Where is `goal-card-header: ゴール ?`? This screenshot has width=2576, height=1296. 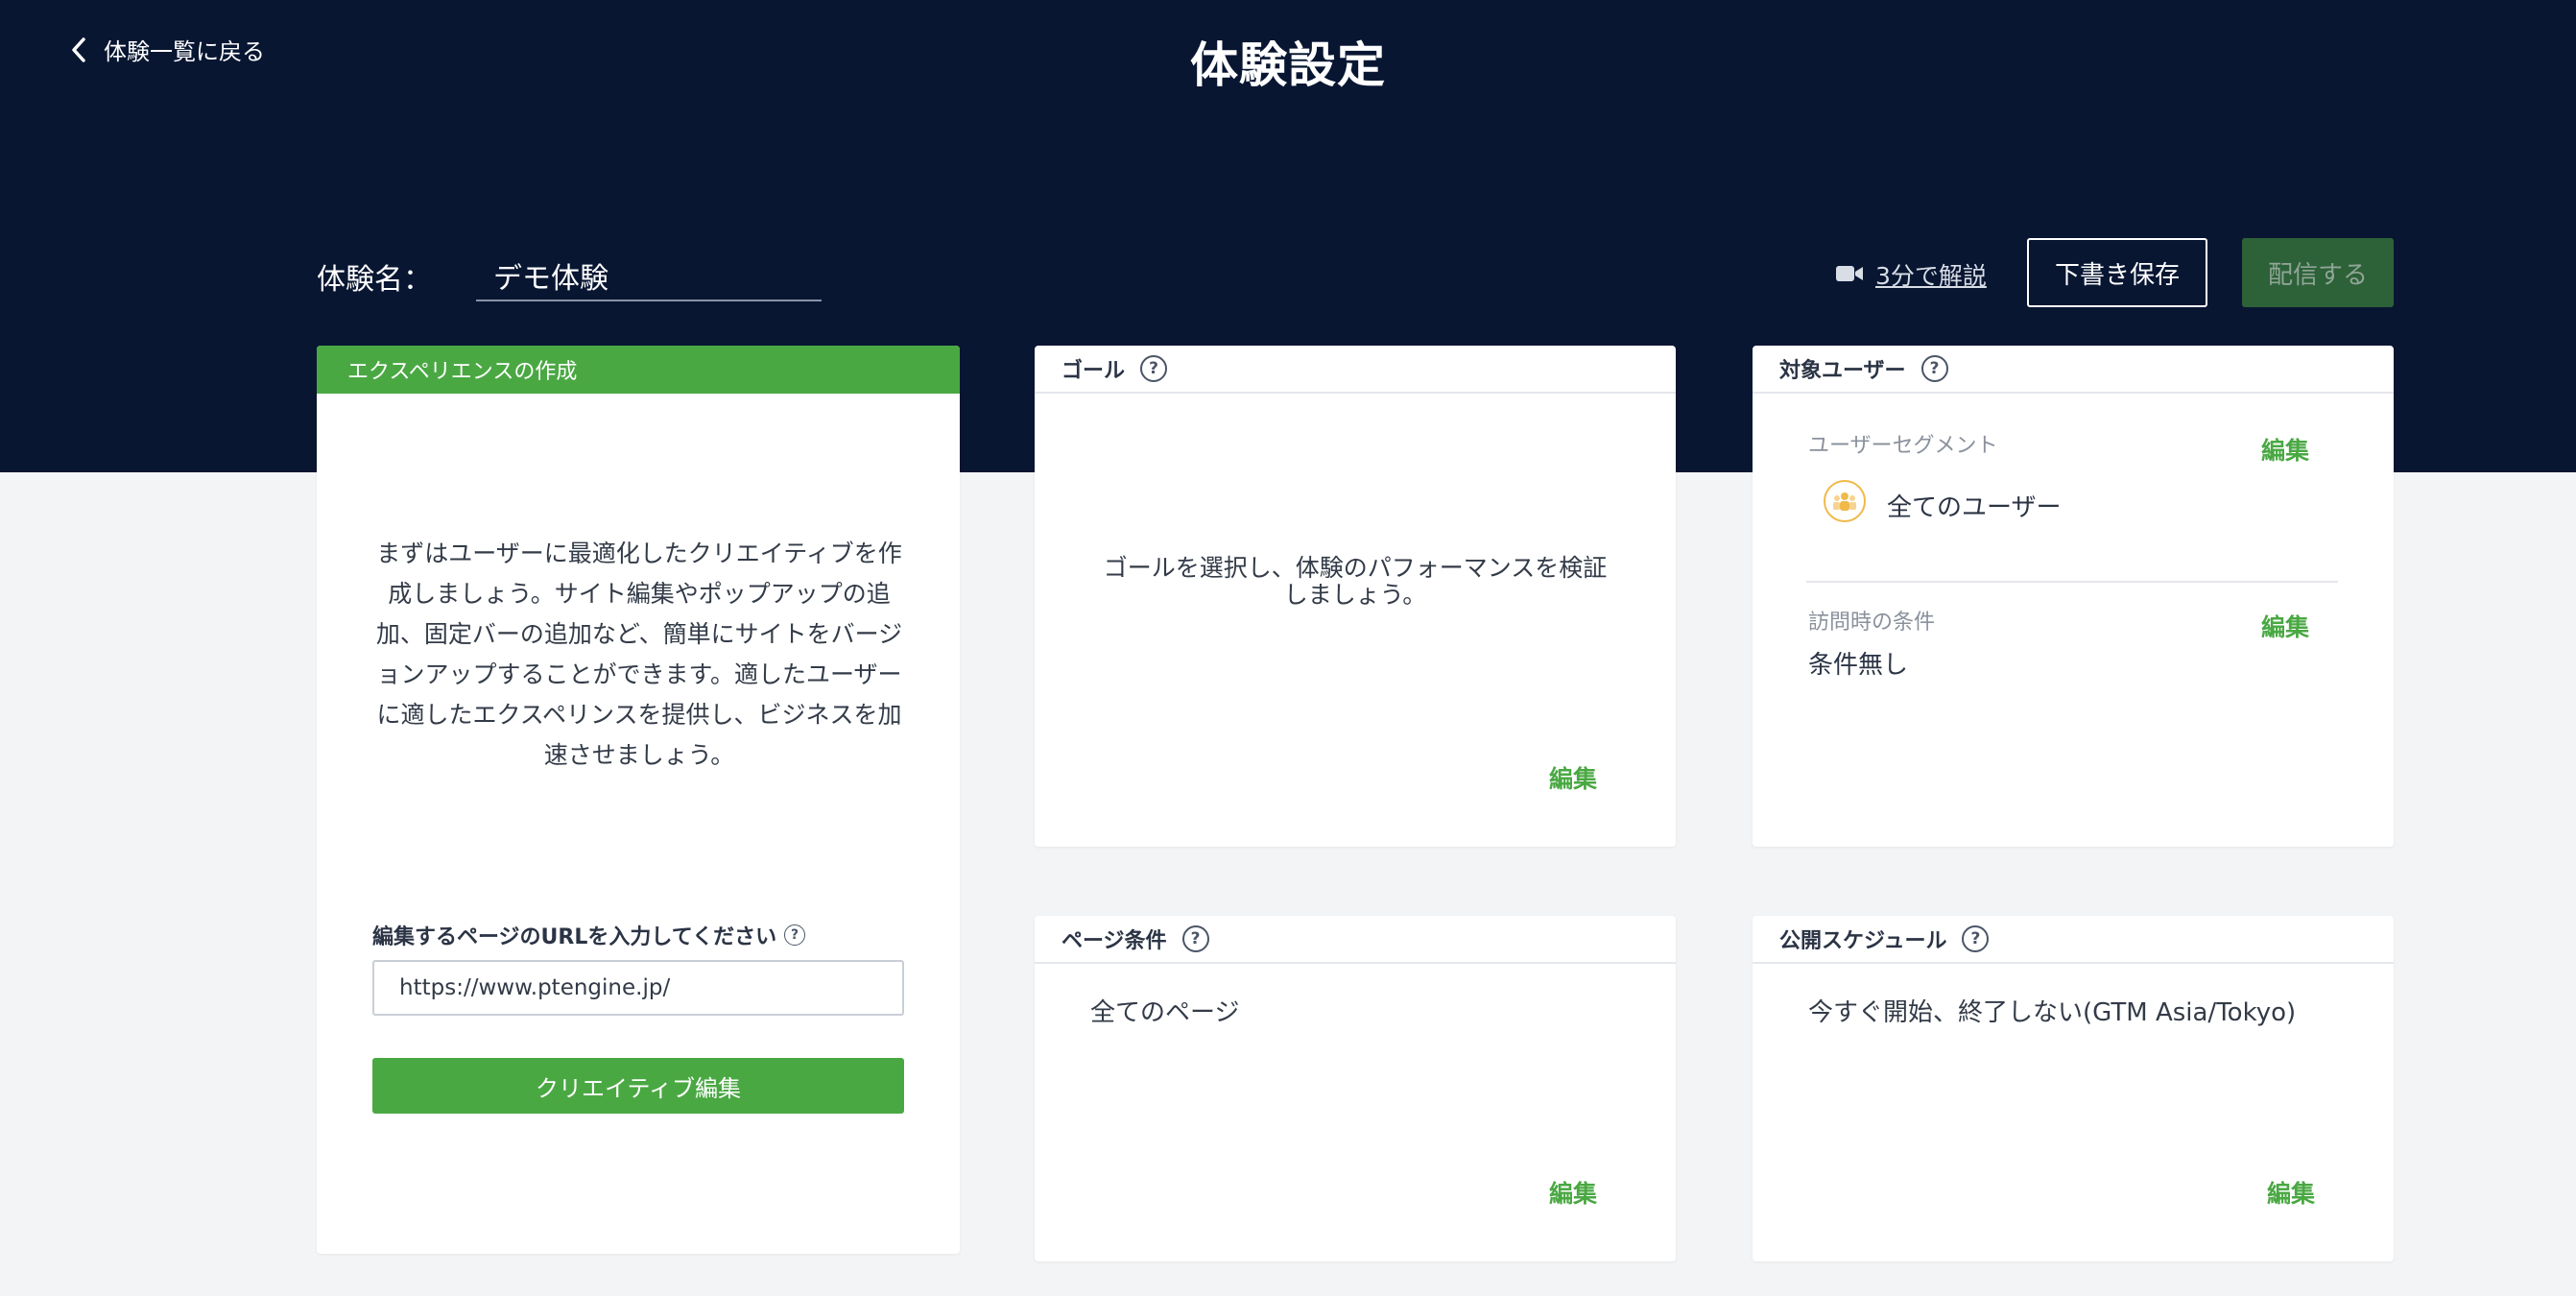
goal-card-header: ゴール ? is located at coordinates (1355, 370).